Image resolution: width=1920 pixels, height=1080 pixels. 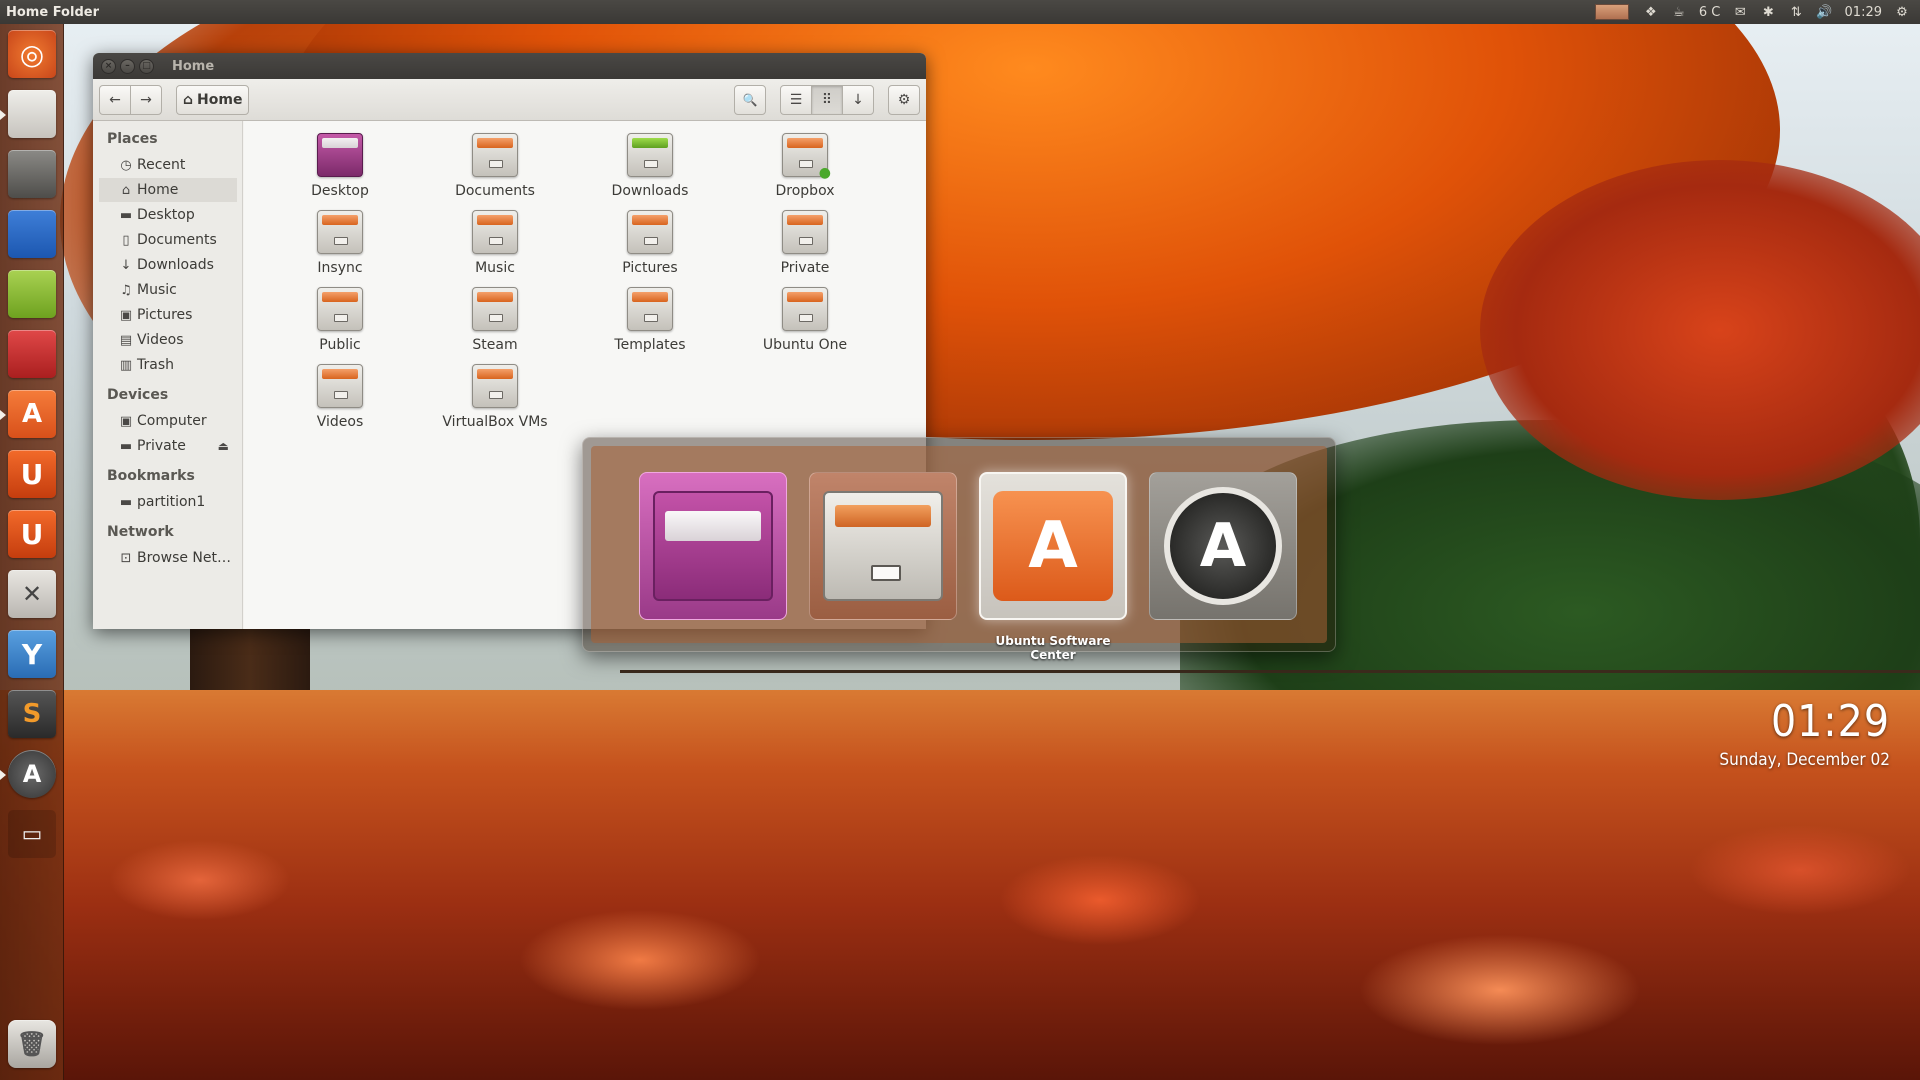 What do you see at coordinates (495, 191) in the screenshot?
I see `file-label: Documents` at bounding box center [495, 191].